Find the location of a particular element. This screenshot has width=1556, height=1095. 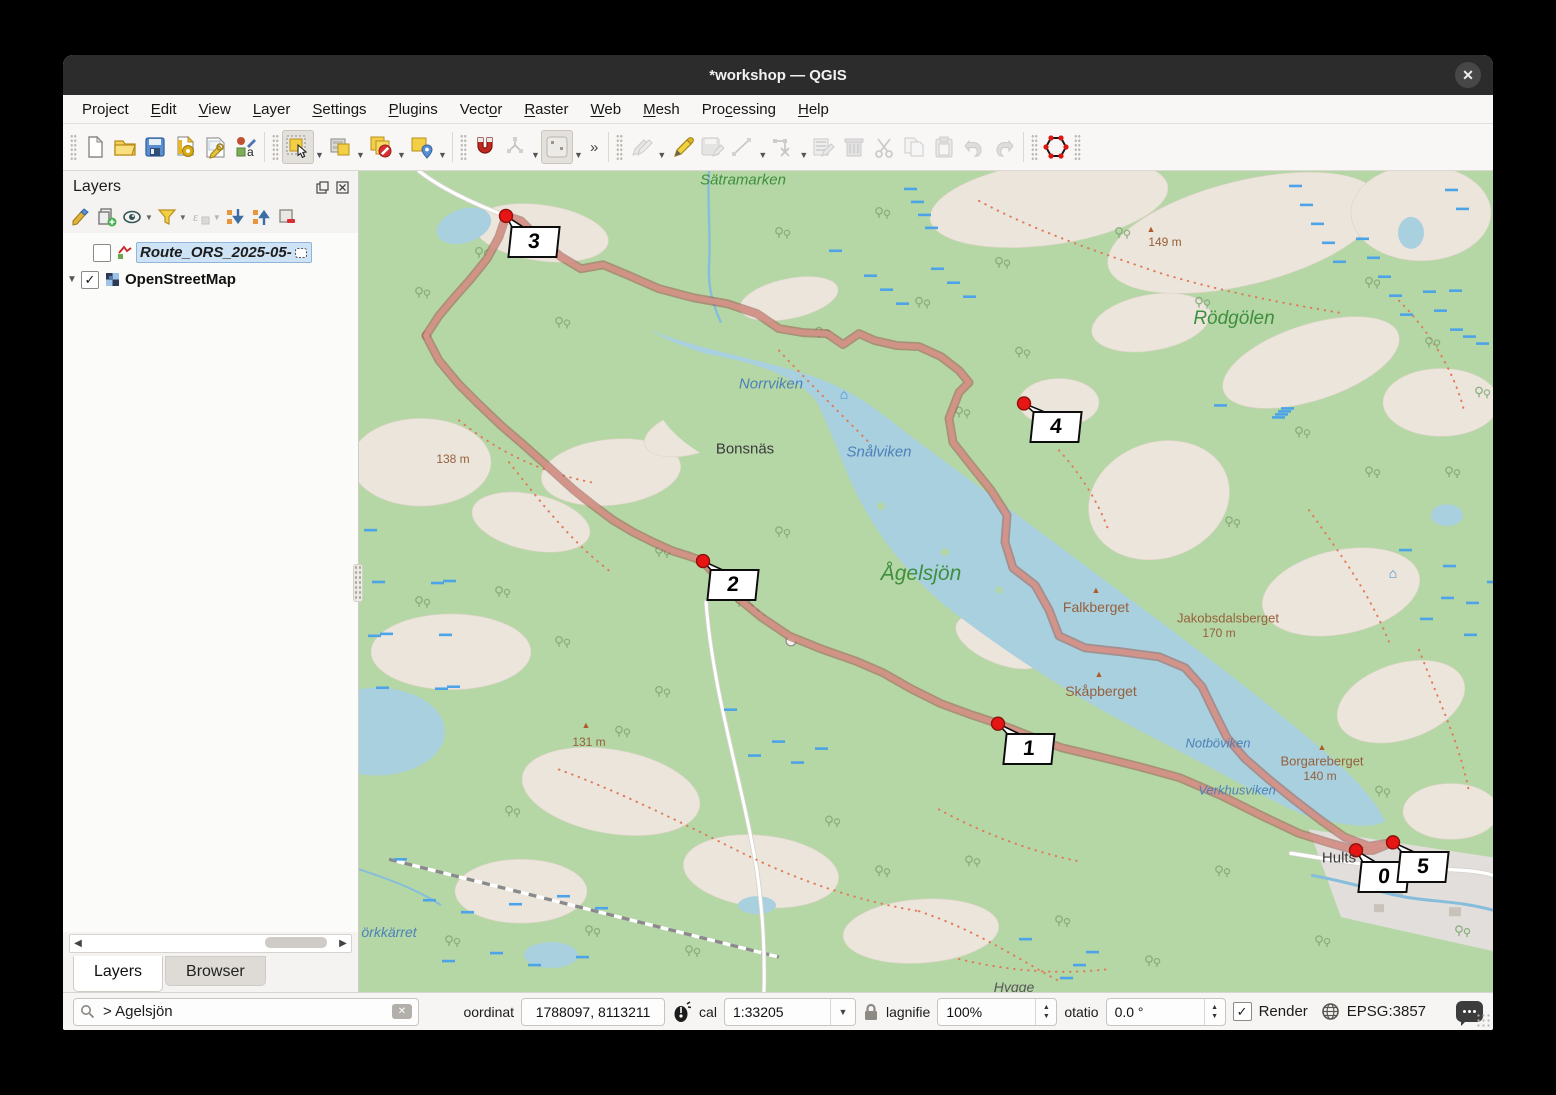

save-layer-edits-button is located at coordinates (712, 147).